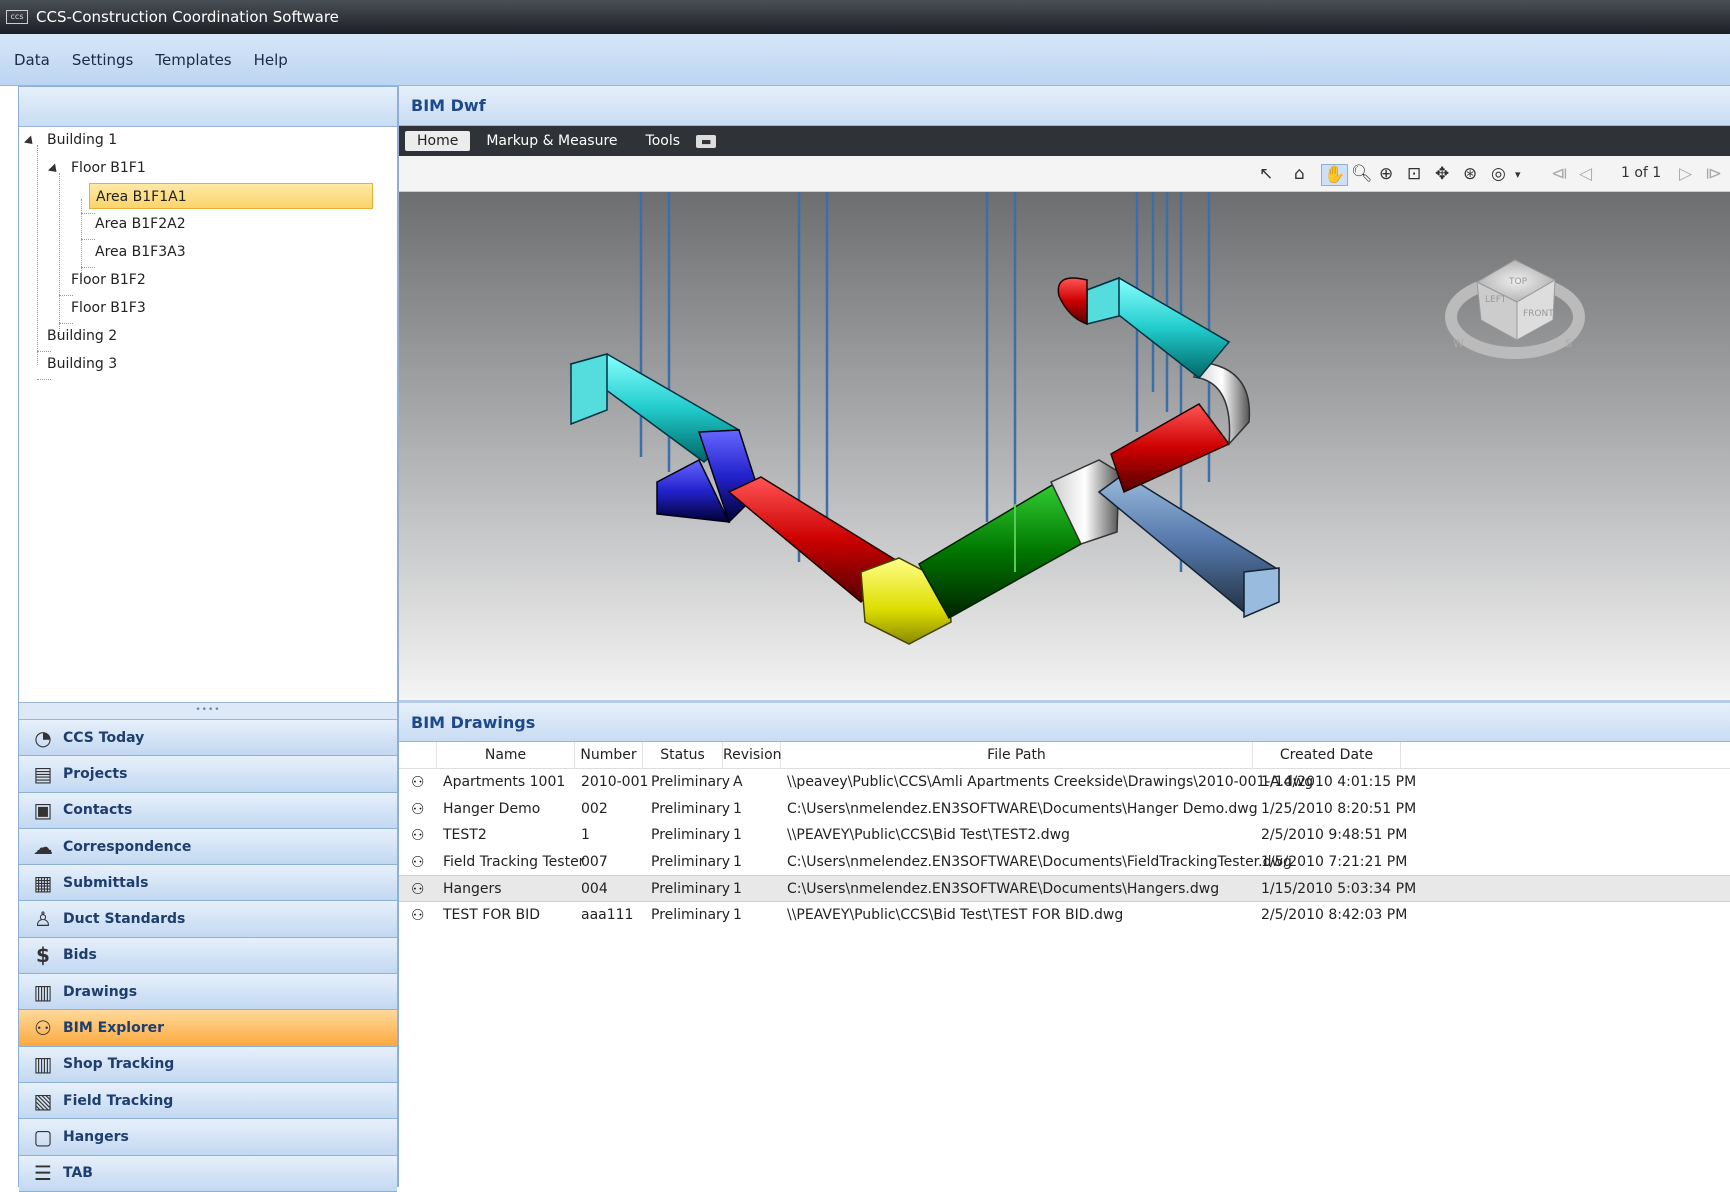 This screenshot has width=1730, height=1192. Describe the element at coordinates (193, 60) in the screenshot. I see `menu-templates: Templates` at that location.